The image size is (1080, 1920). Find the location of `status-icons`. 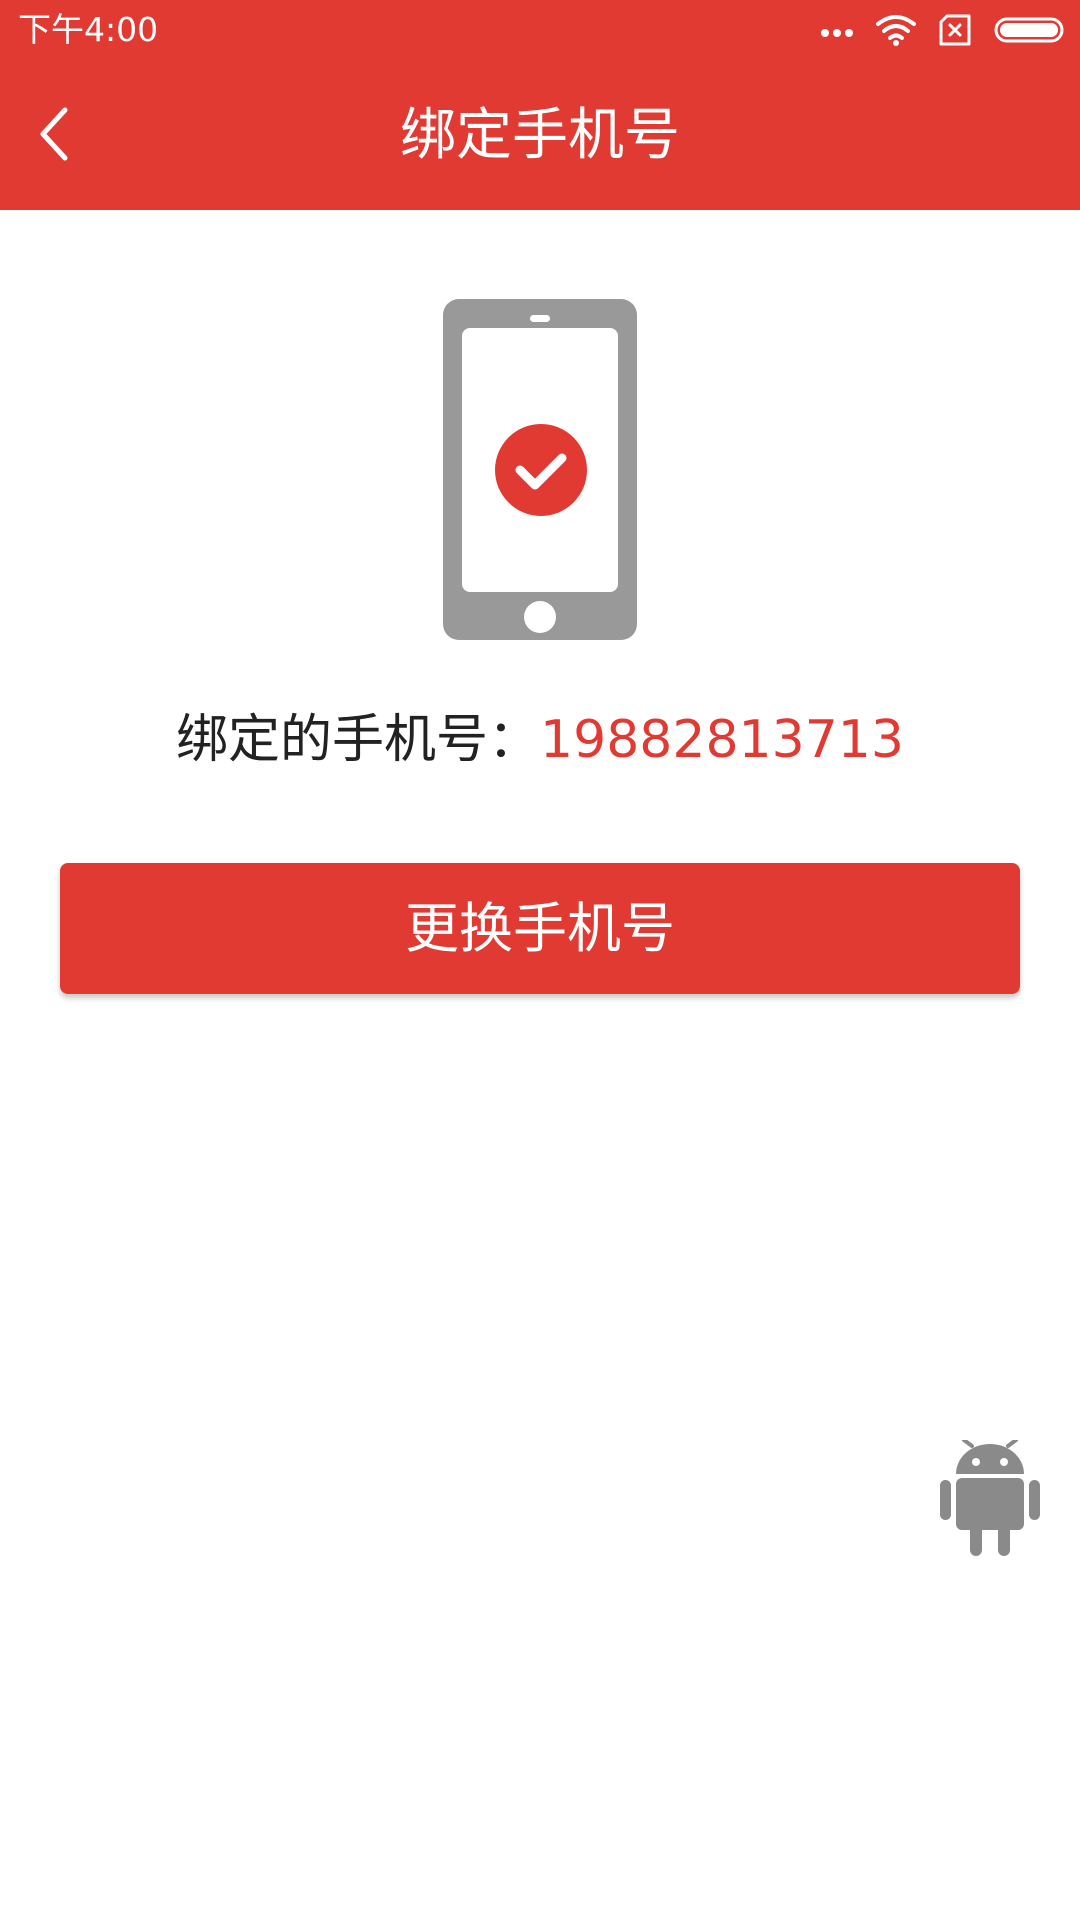

status-icons is located at coordinates (943, 32).